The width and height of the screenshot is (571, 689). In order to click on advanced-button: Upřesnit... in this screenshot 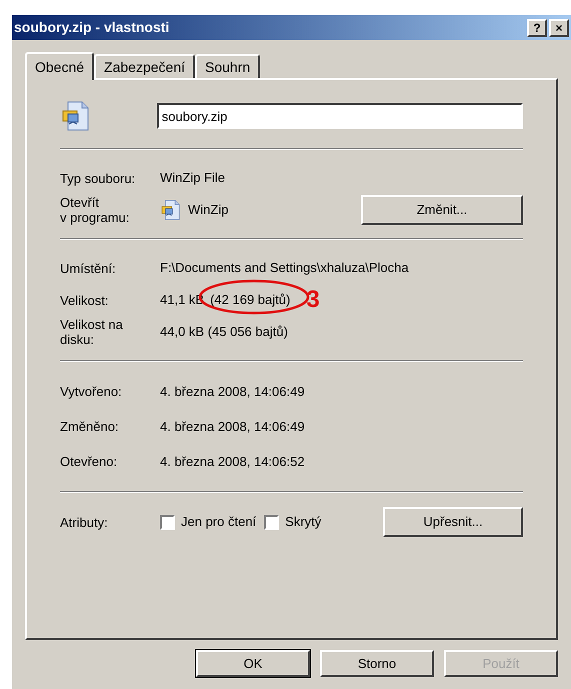, I will do `click(453, 522)`.